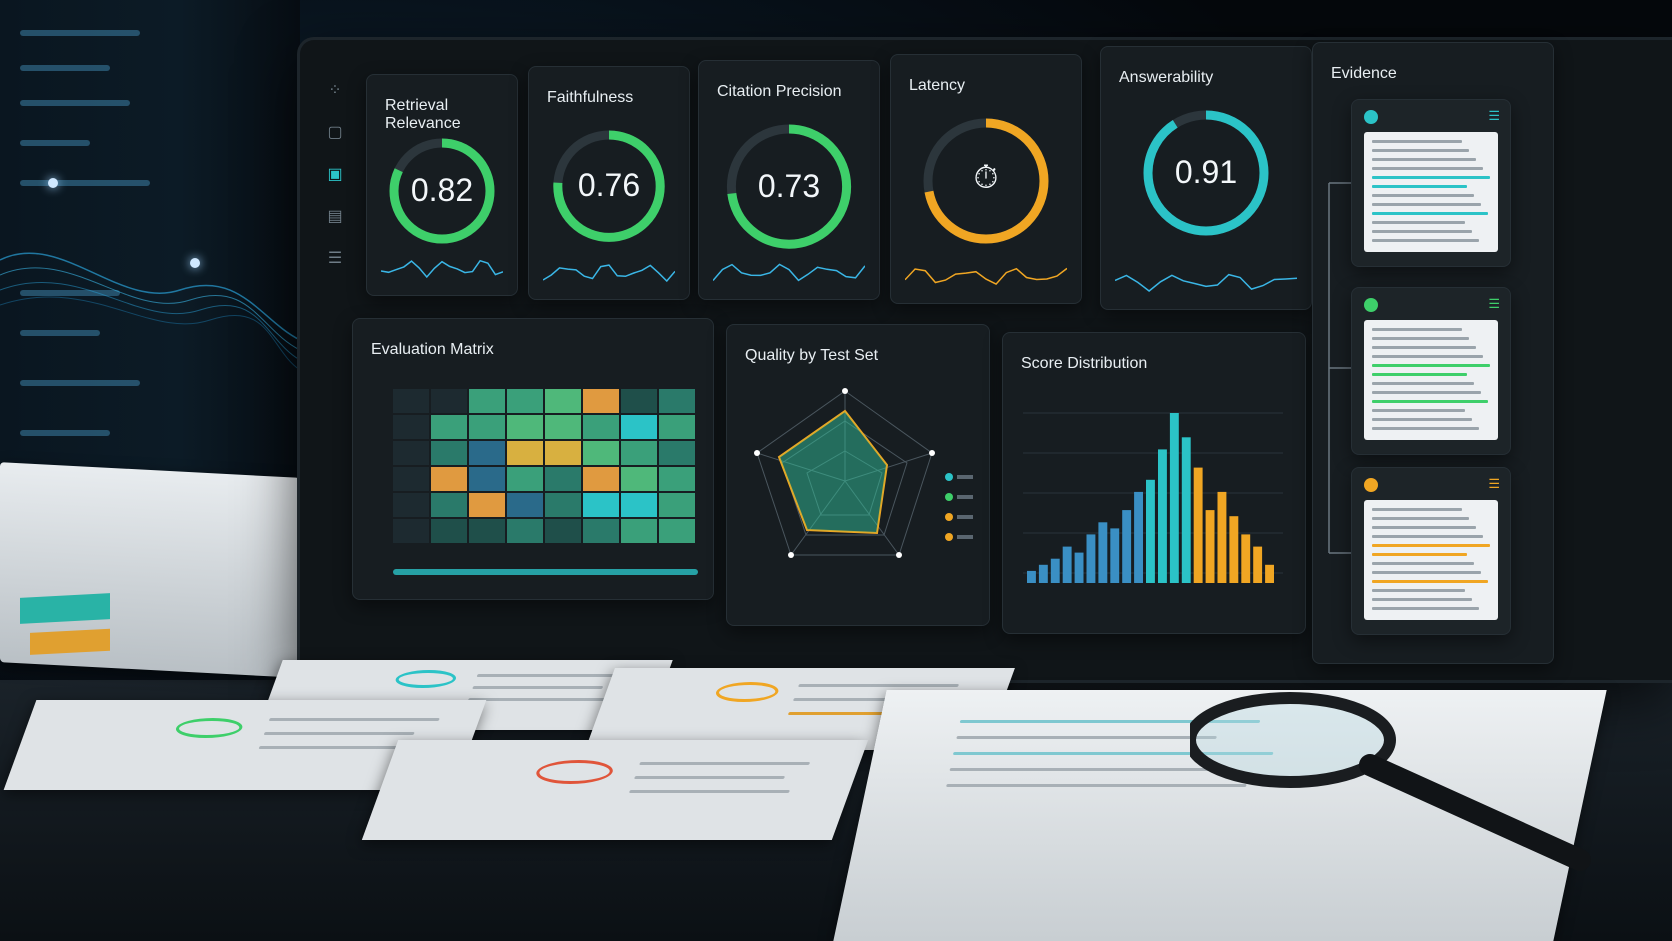 Image resolution: width=1672 pixels, height=941 pixels. What do you see at coordinates (150, 311) in the screenshot?
I see `data-wave-decoration` at bounding box center [150, 311].